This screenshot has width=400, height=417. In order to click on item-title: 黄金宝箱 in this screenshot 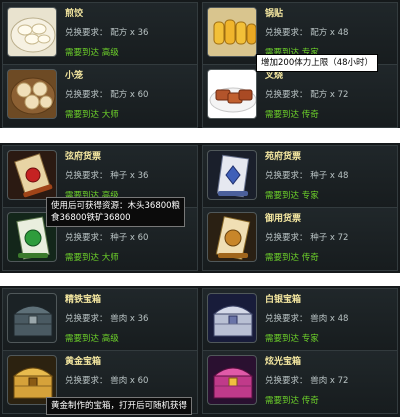, I will do `click(83, 362)`.